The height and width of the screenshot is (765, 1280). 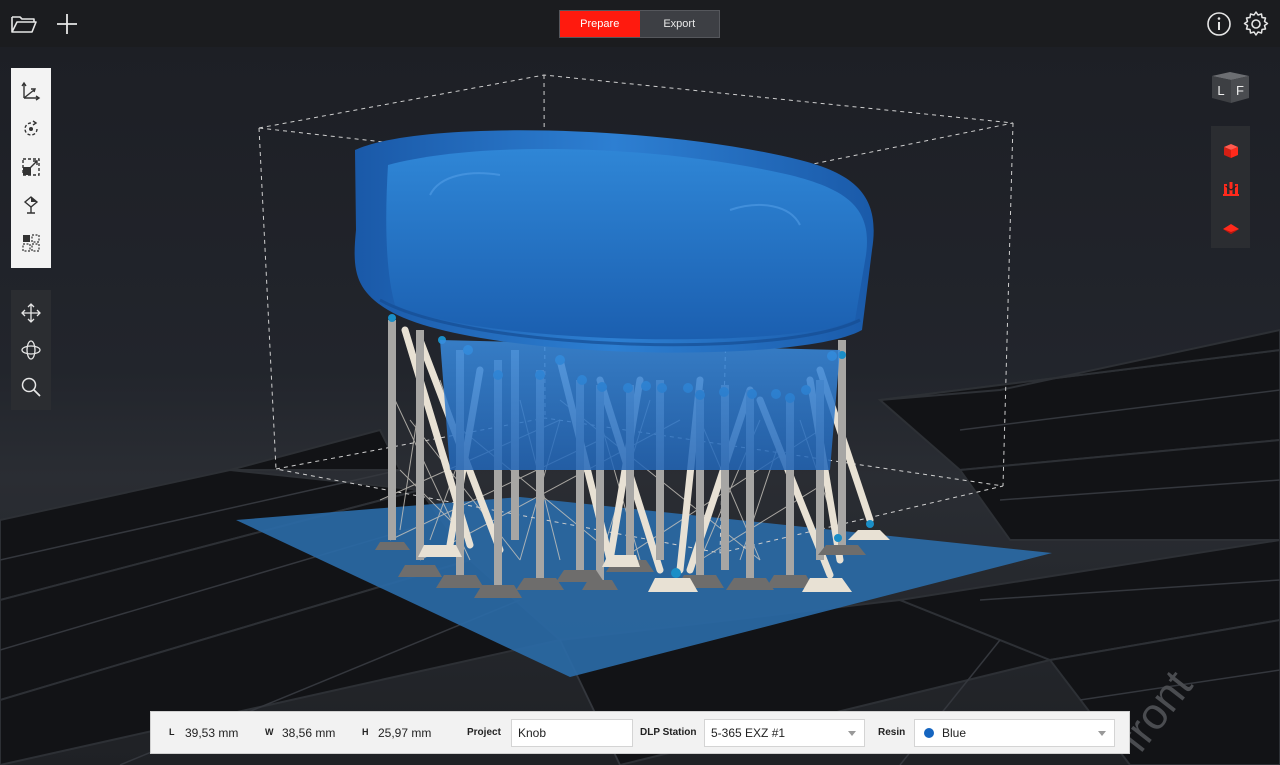 I want to click on scale-icon, so click(x=31, y=167).